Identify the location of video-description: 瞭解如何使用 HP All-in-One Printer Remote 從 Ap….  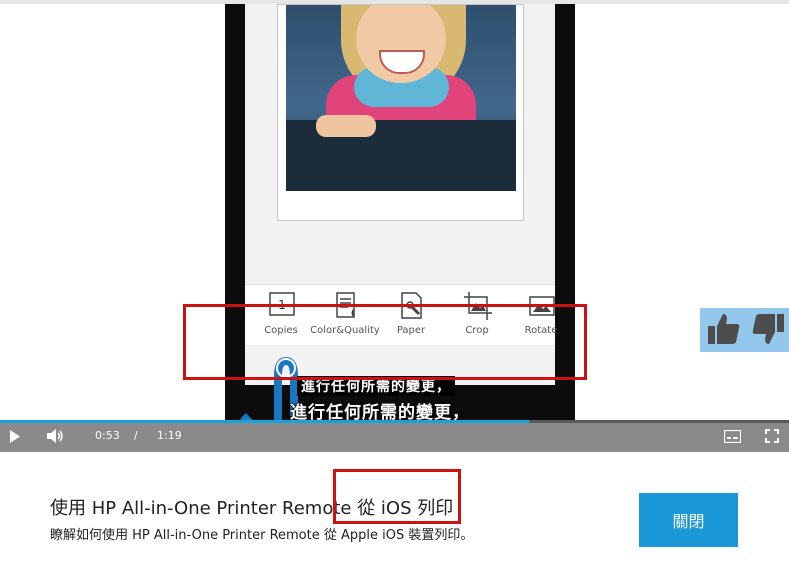
(262, 535).